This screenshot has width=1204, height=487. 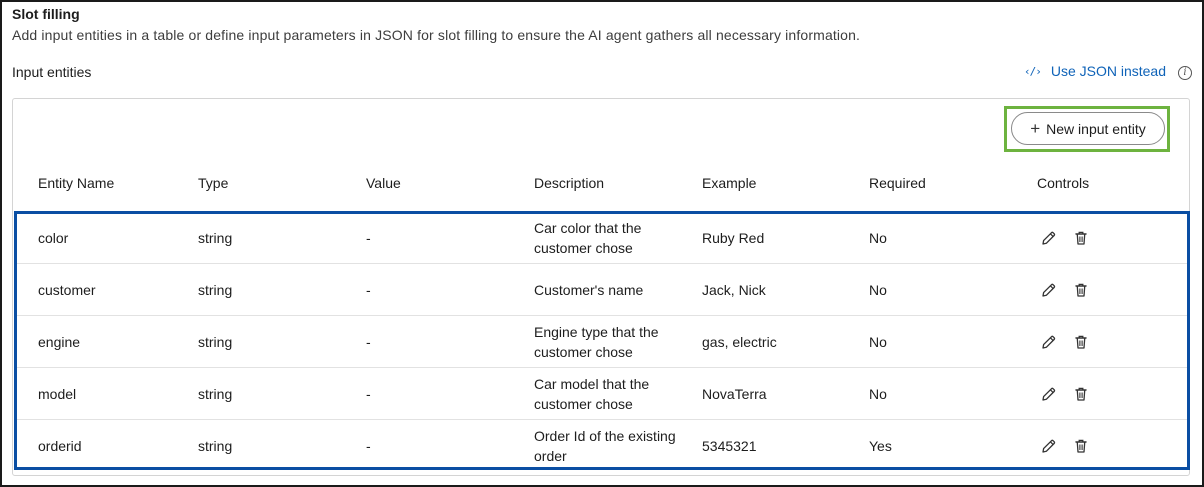 What do you see at coordinates (52, 72) in the screenshot?
I see `input-entities-label: Input entities` at bounding box center [52, 72].